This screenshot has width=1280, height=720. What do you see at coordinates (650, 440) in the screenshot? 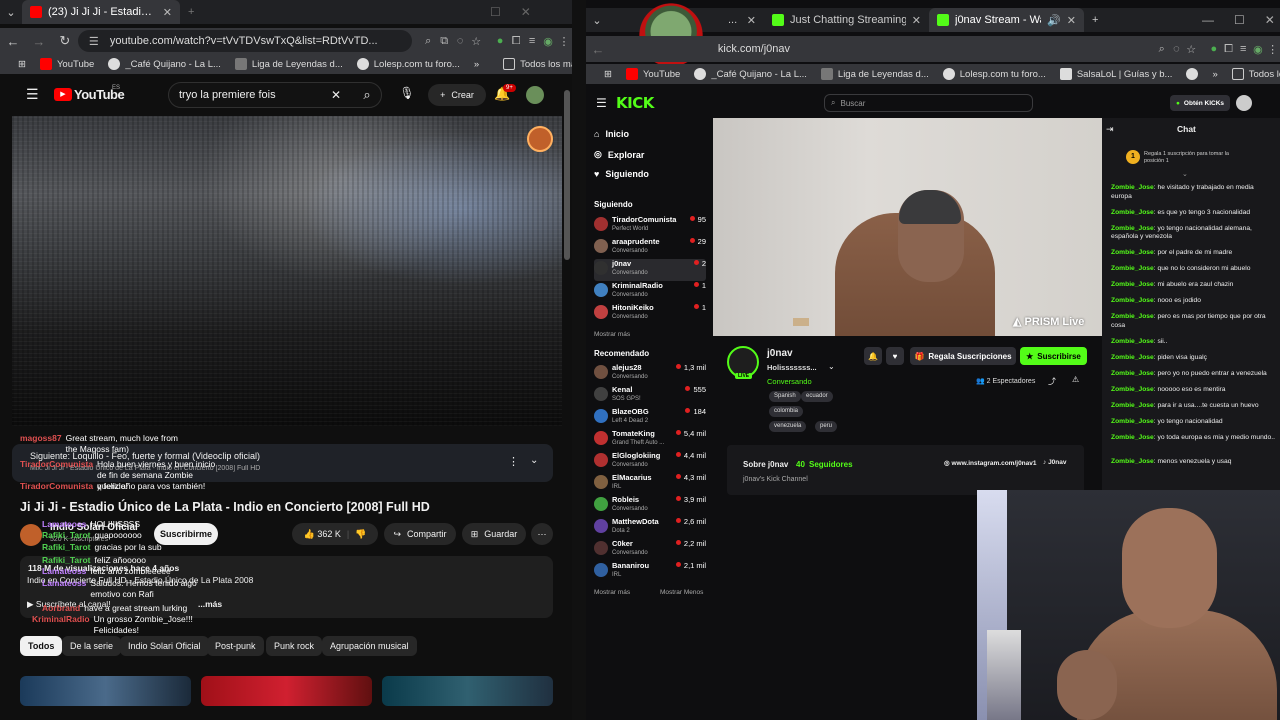
I see `channel-row: TomateKing Grand Theft Auto ... 5,4 mil` at bounding box center [650, 440].